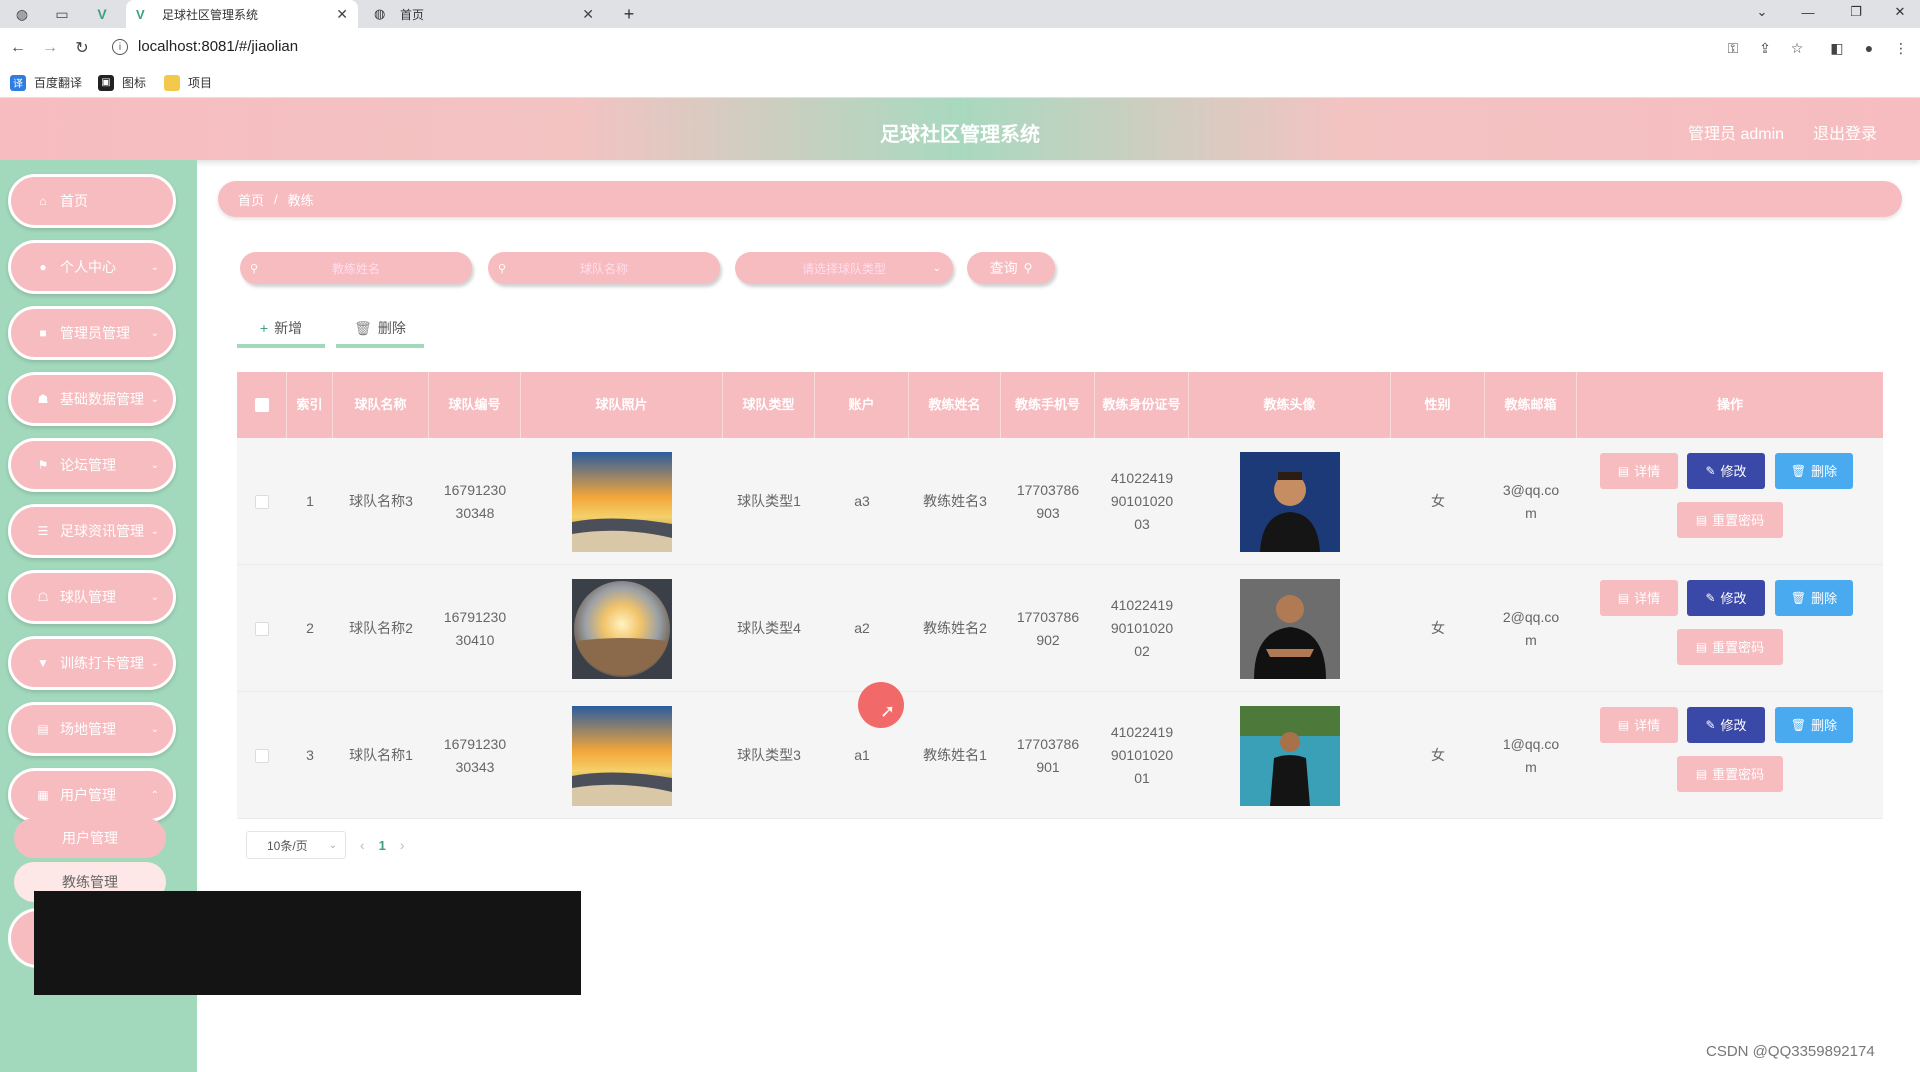  I want to click on minimize-icon: —, so click(1808, 12).